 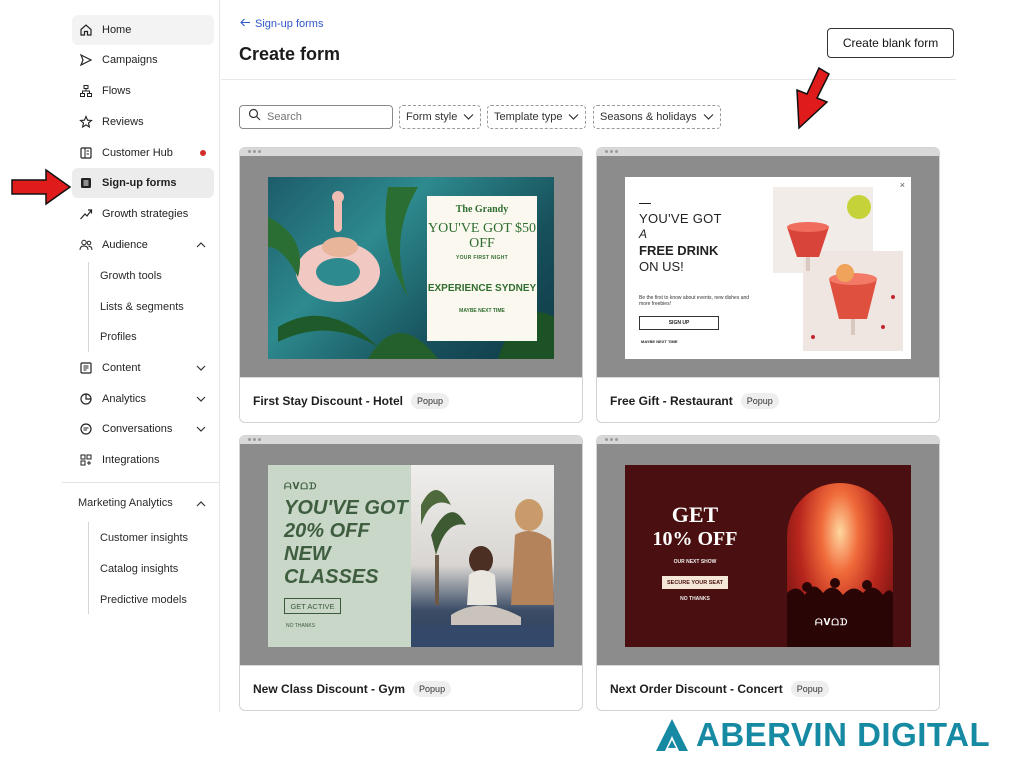 I want to click on gym-headline: YOU'VE GOT 20% OFF NEW CLASSES, so click(x=346, y=542).